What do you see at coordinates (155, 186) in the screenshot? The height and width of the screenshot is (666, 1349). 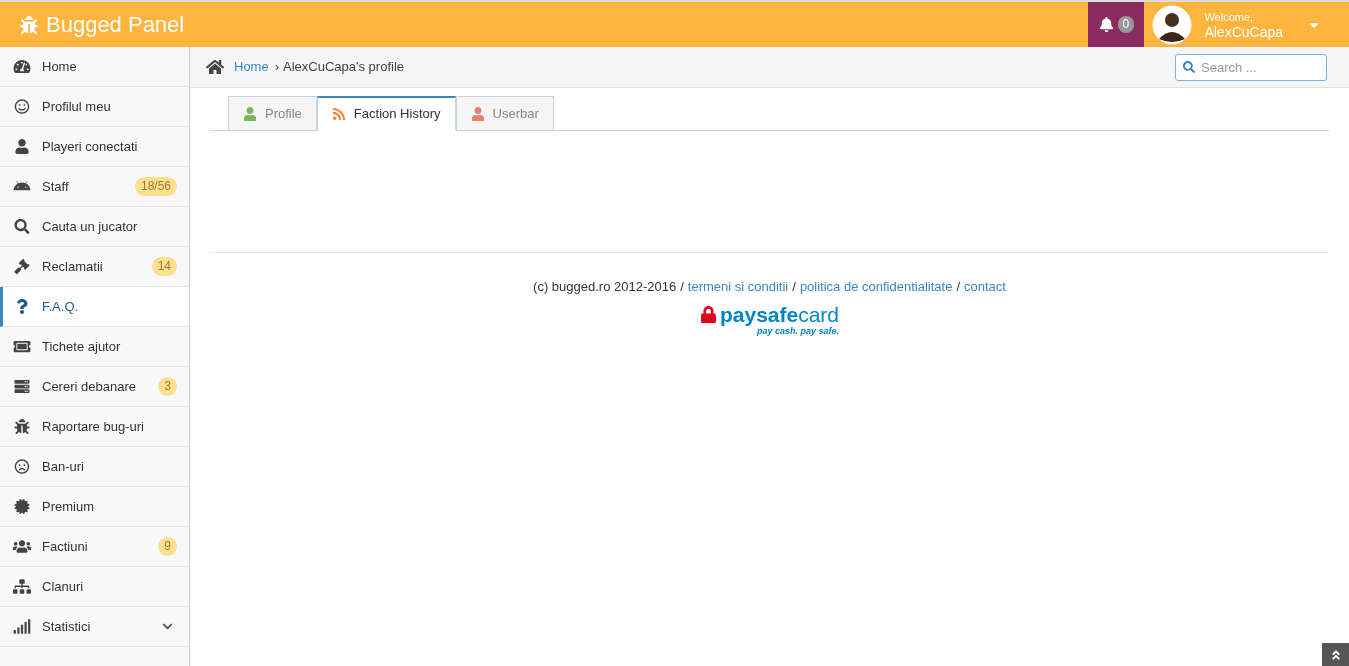 I see `count-badge: 18/56` at bounding box center [155, 186].